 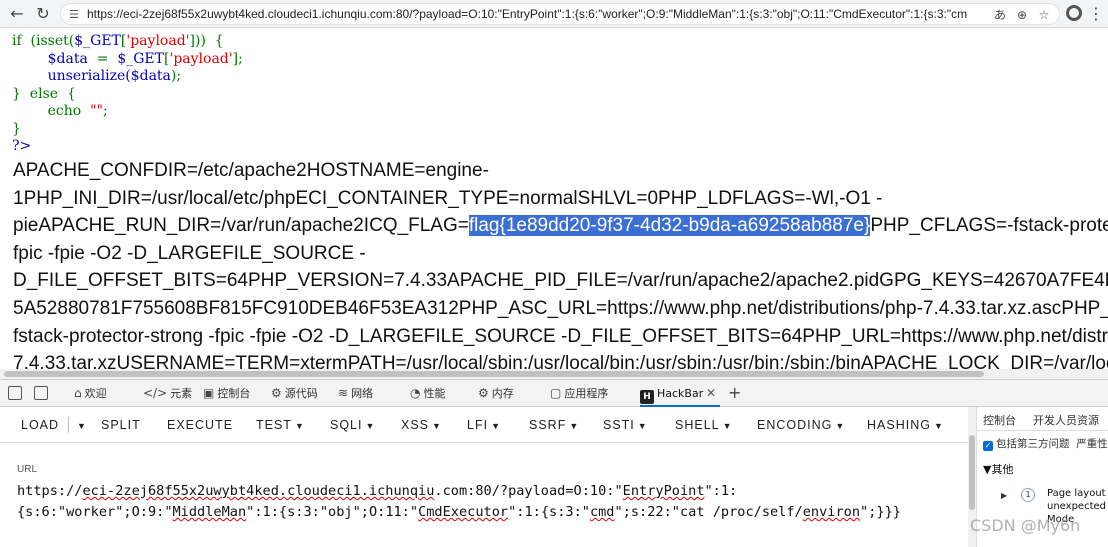 What do you see at coordinates (554, 425) in the screenshot?
I see `ssrf-menu: SSRF ▼` at bounding box center [554, 425].